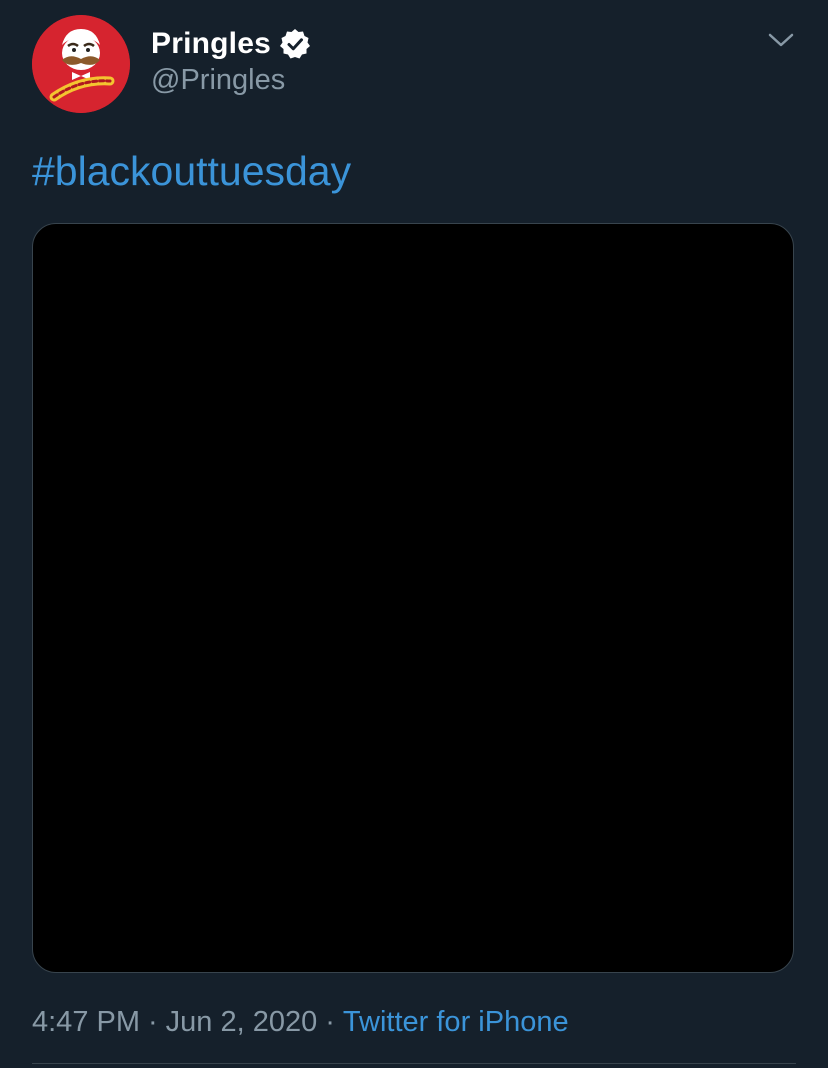 This screenshot has height=1068, width=828. I want to click on tweet-meta: 4:47 PM · Jun 2, 2020 · Twitter for iPhone, so click(300, 1022).